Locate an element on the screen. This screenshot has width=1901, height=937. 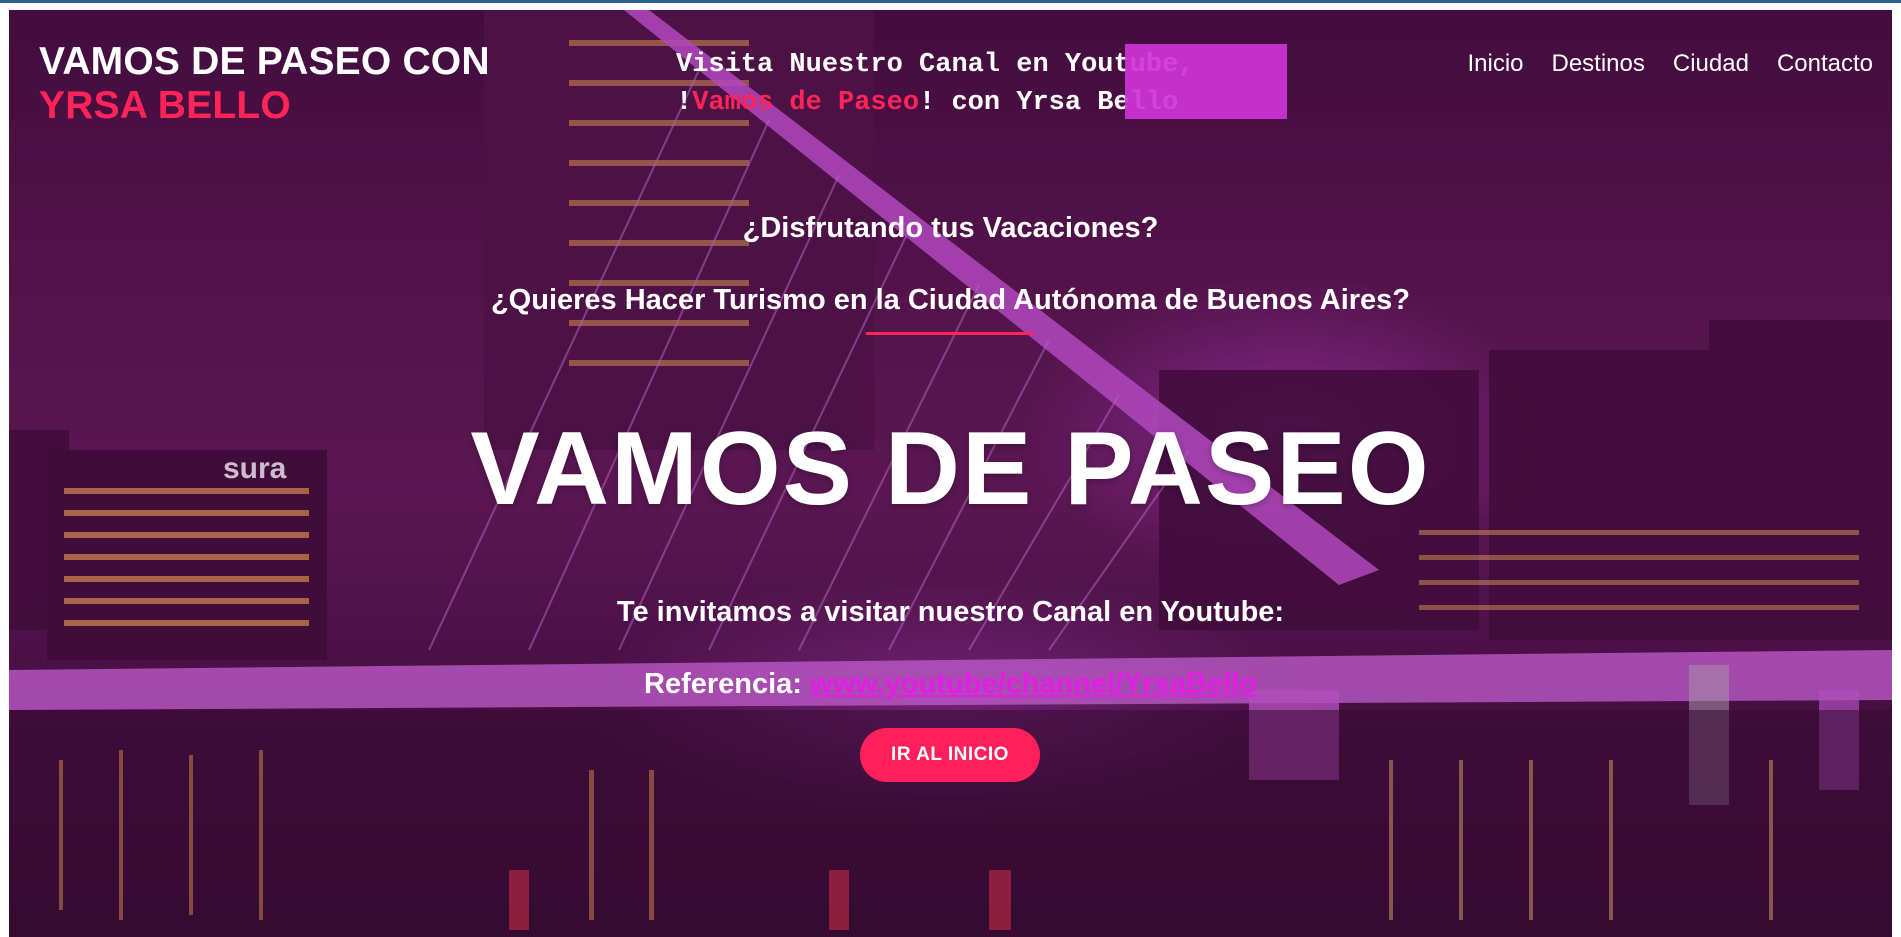
brand-subtitle: YRSA BELLO is located at coordinates (165, 105).